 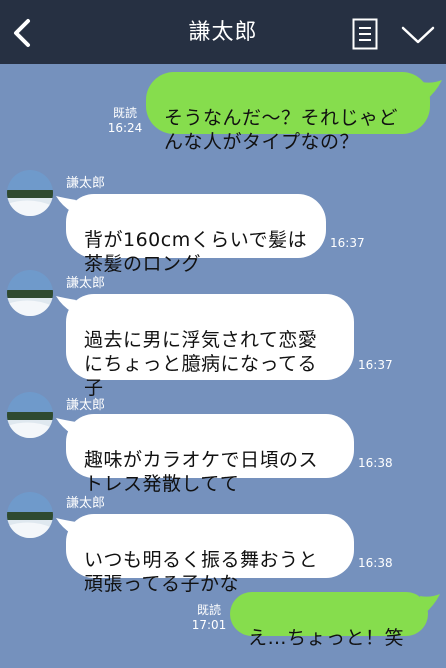 What do you see at coordinates (418, 35) in the screenshot?
I see `chevron-down-icon` at bounding box center [418, 35].